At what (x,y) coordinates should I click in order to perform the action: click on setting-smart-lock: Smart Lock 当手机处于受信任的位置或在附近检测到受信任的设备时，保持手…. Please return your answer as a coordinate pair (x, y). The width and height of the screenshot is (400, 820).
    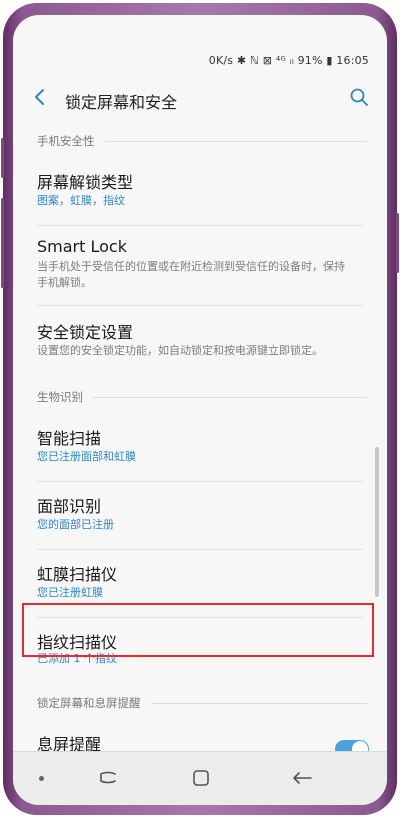
    Looking at the image, I should click on (193, 265).